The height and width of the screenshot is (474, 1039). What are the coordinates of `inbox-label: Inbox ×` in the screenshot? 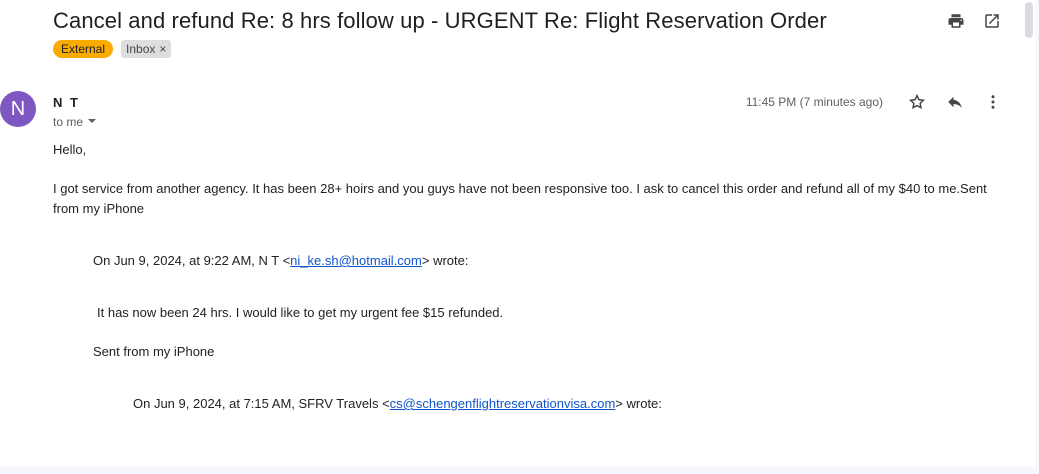 It's located at (146, 49).